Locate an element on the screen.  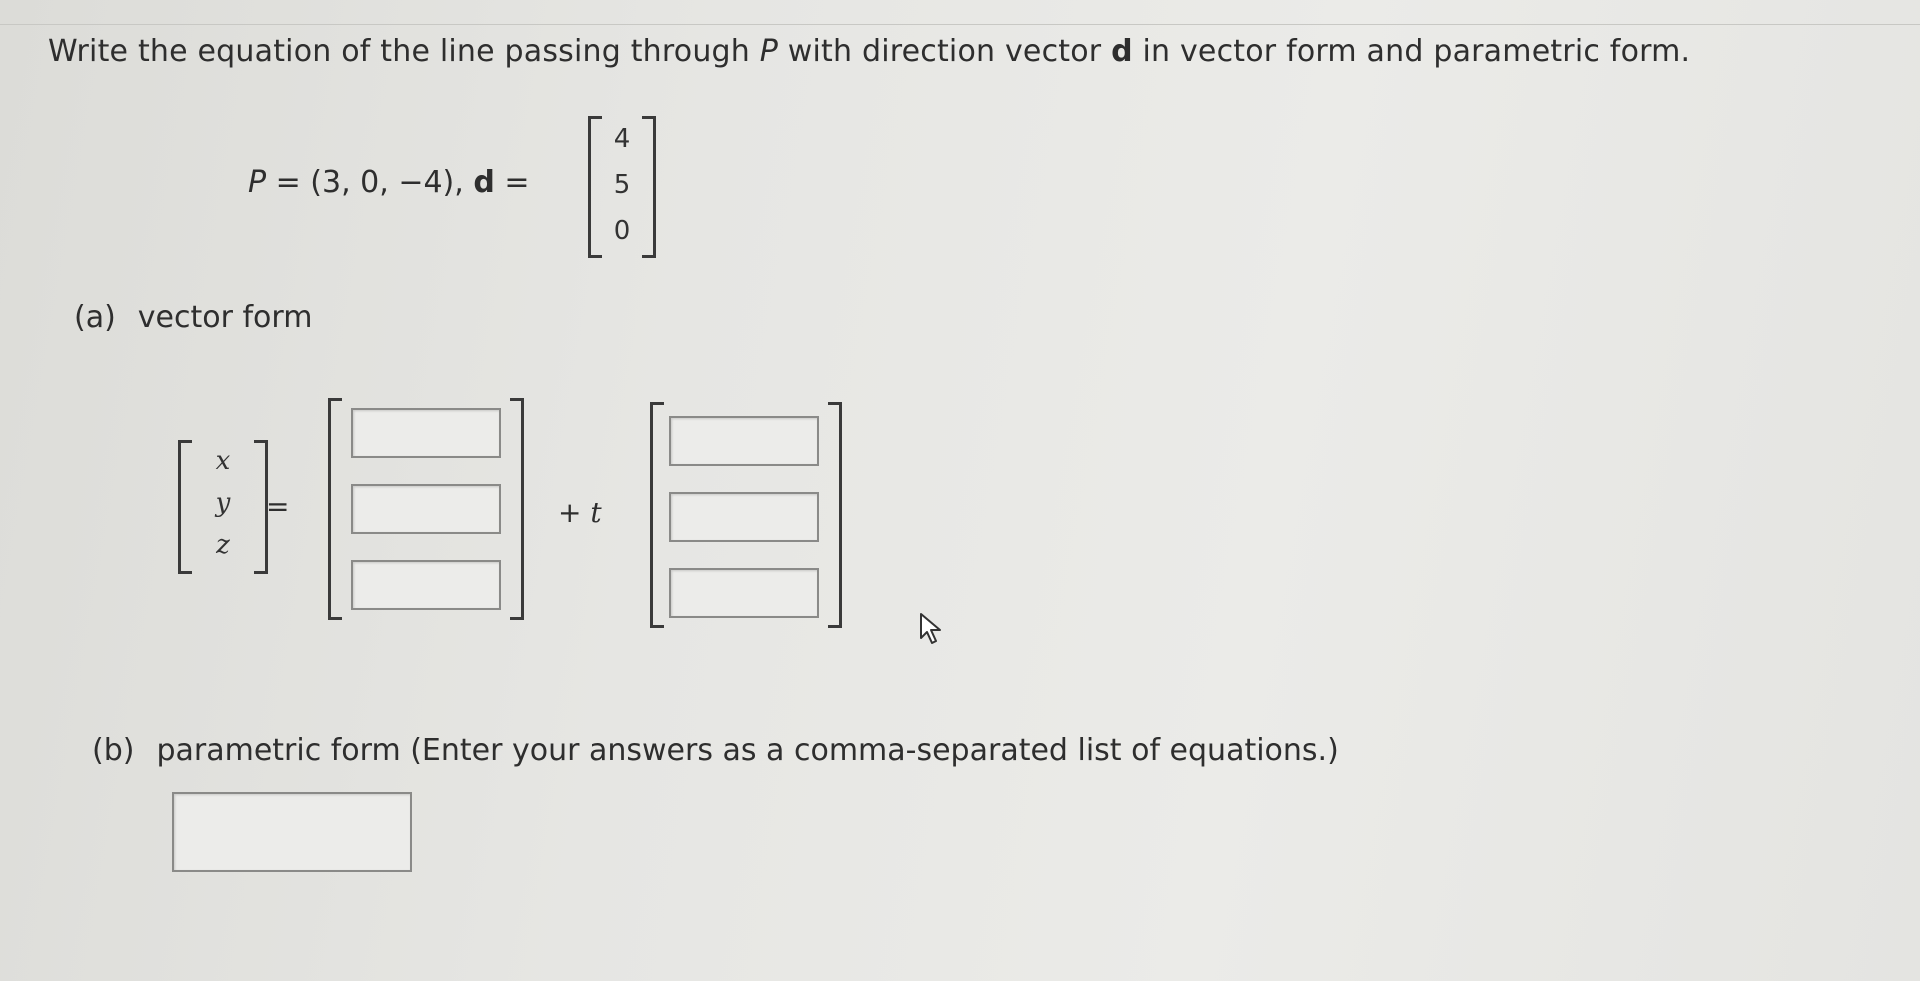
variable-z: z is located at coordinates (223, 545).